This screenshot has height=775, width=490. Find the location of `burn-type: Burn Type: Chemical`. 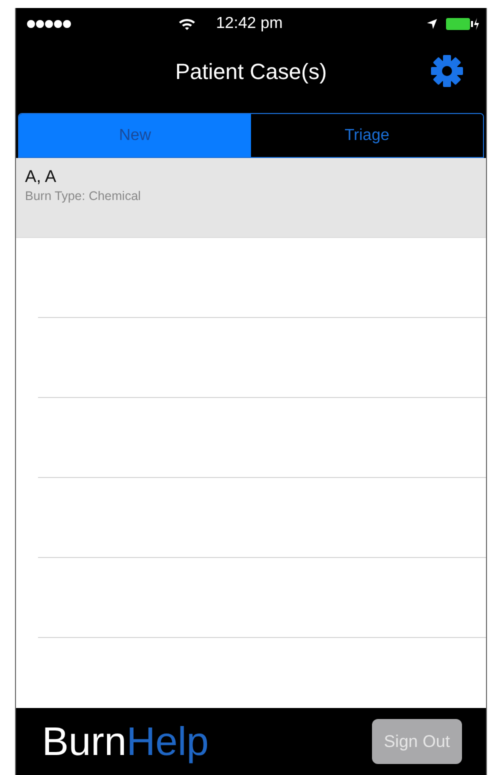

burn-type: Burn Type: Chemical is located at coordinates (83, 196).